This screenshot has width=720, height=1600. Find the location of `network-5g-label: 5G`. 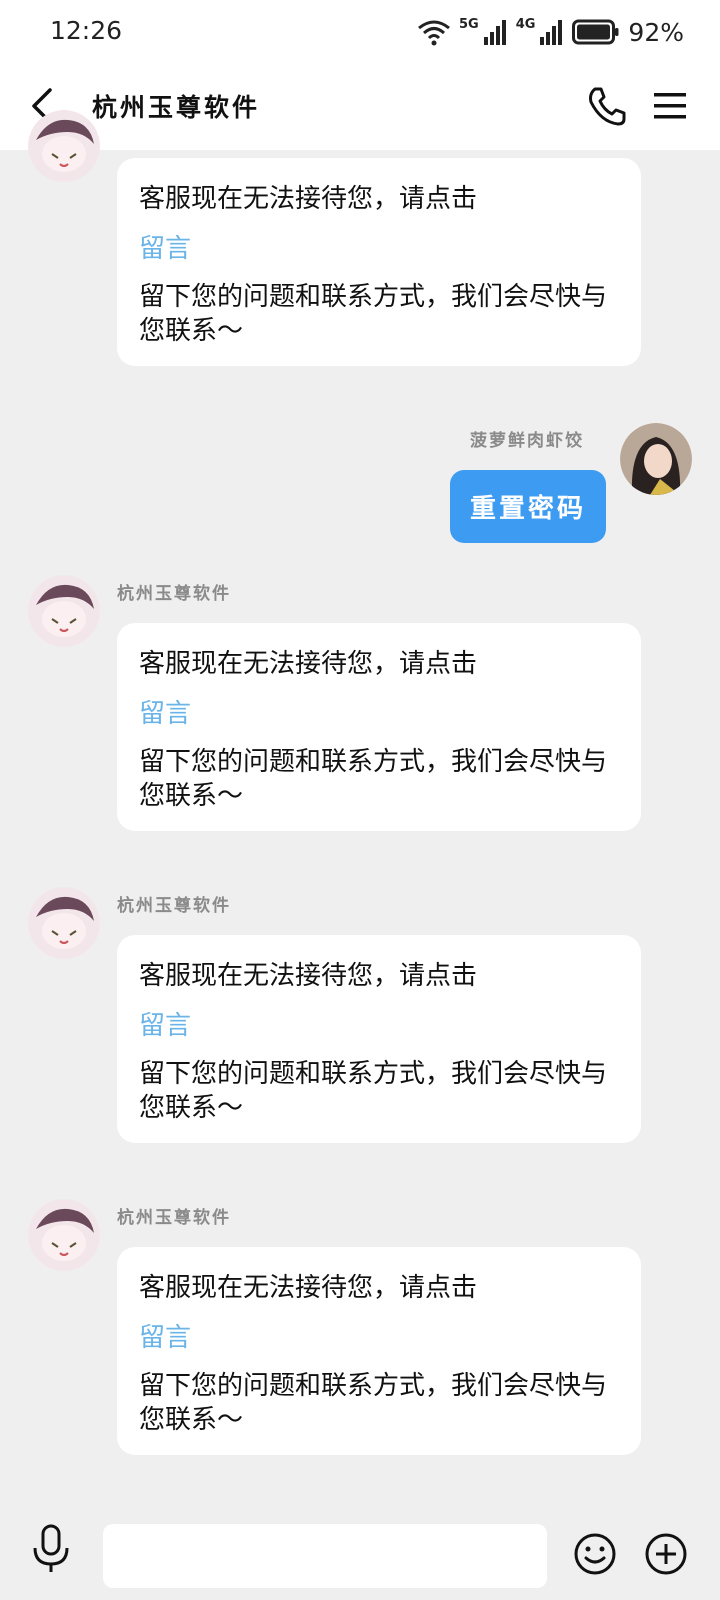

network-5g-label: 5G is located at coordinates (468, 24).